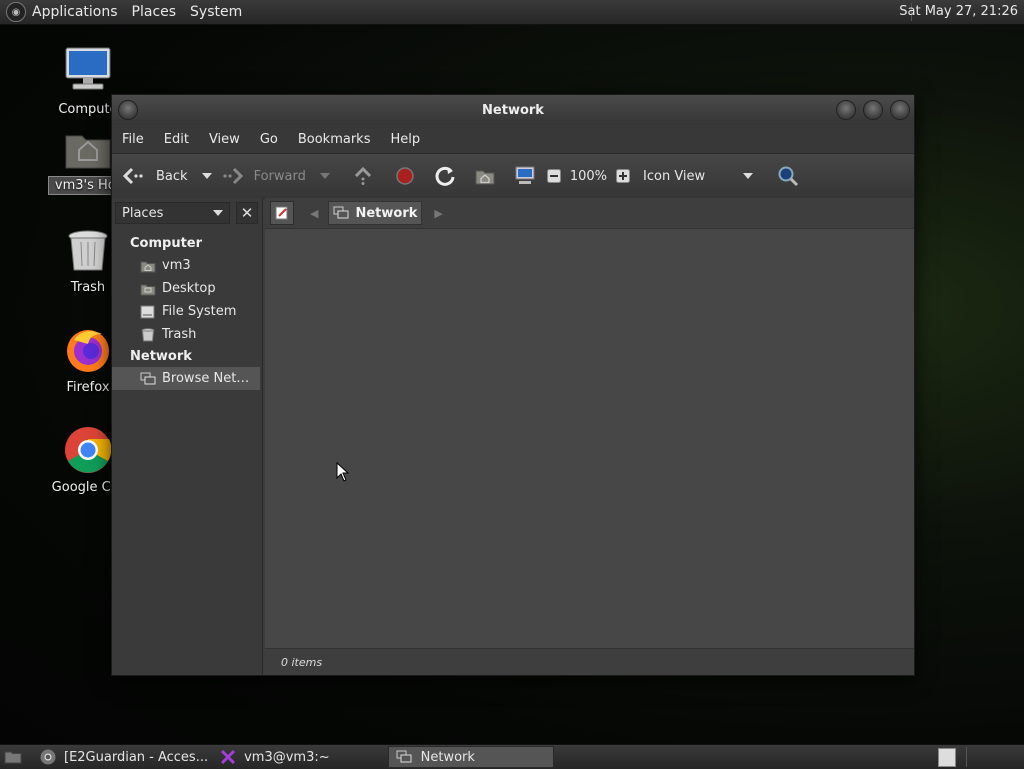 The height and width of the screenshot is (769, 1024). I want to click on crumb-left-arrow-icon: ◀, so click(314, 213).